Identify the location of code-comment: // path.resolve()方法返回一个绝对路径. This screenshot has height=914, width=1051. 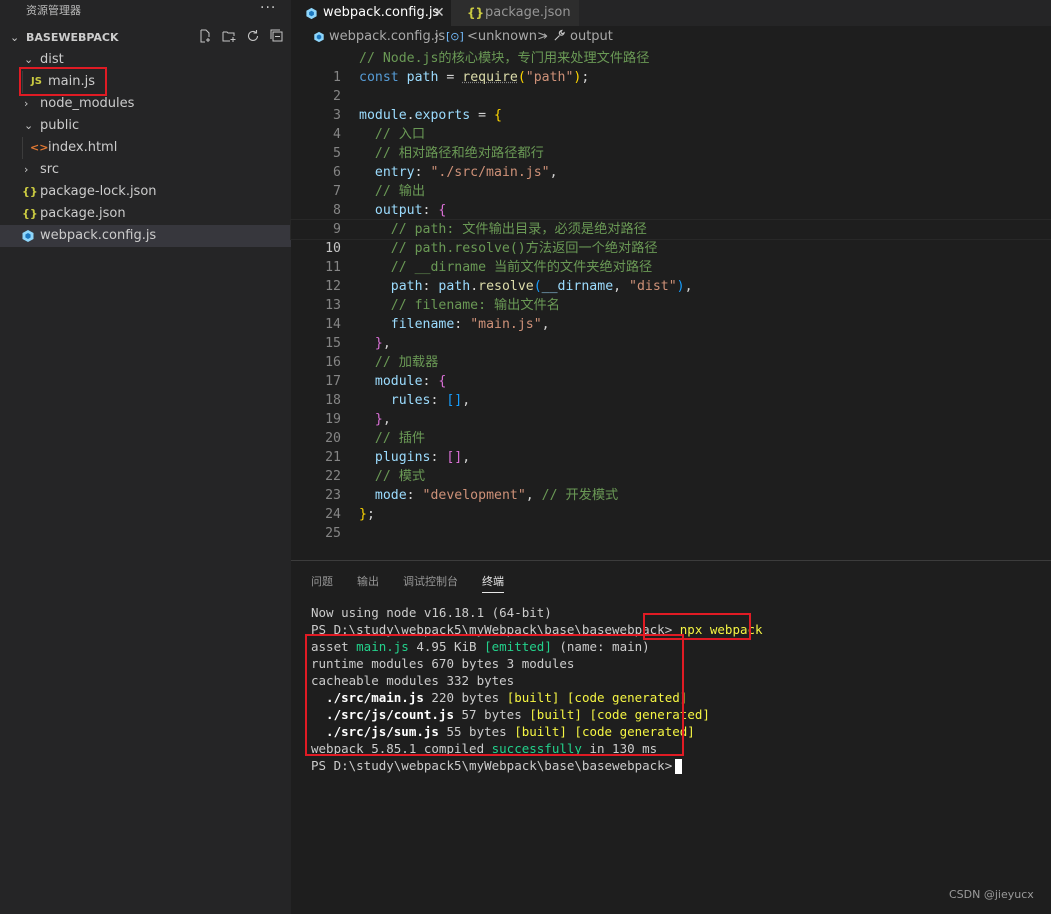
(524, 248).